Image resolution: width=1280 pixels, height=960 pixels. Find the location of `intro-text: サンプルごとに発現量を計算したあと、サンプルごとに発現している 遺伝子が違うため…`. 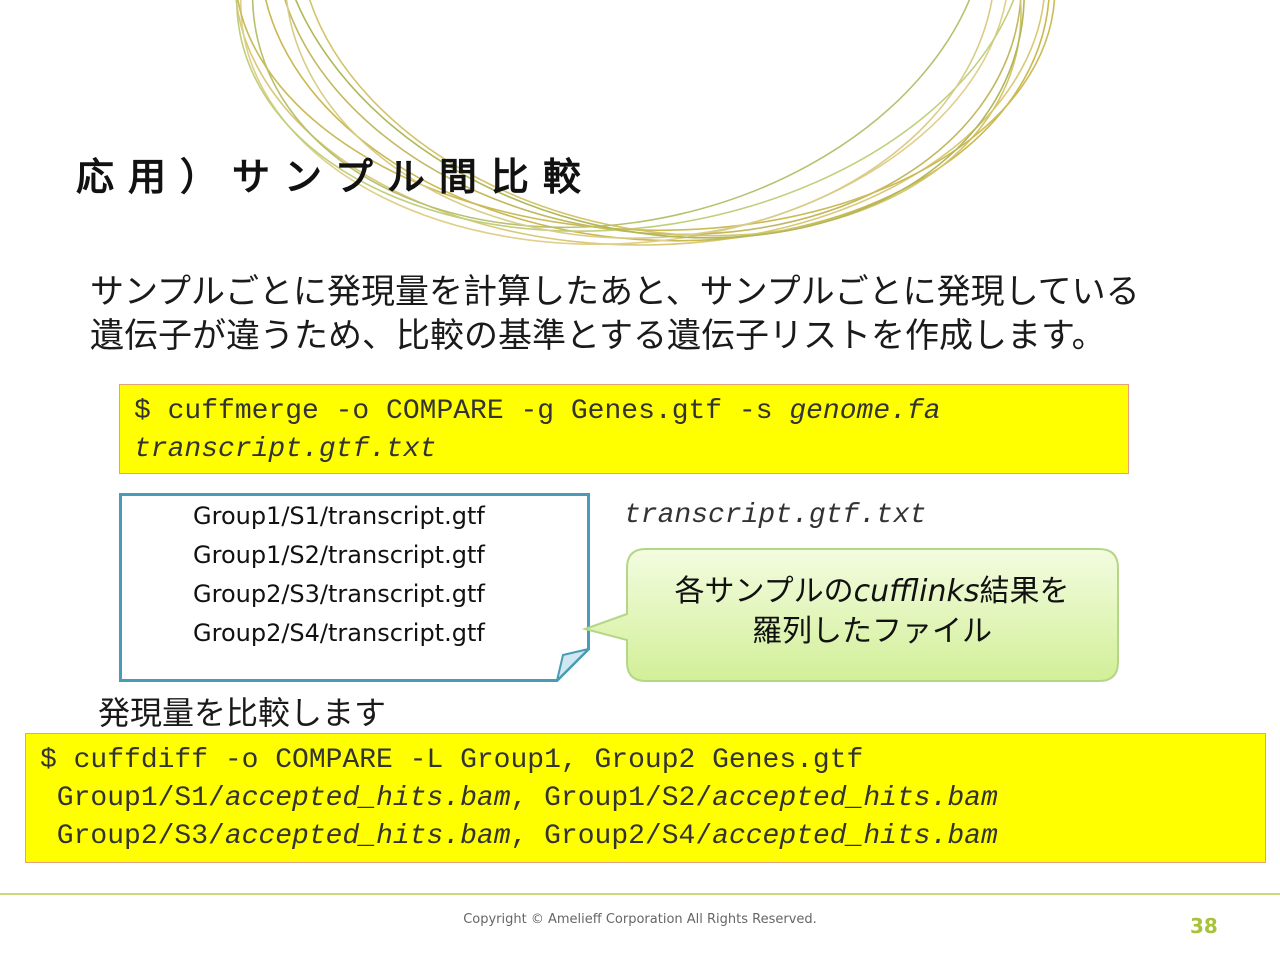

intro-text: サンプルごとに発現量を計算したあと、サンプルごとに発現している 遺伝子が違うため… is located at coordinates (665, 314).